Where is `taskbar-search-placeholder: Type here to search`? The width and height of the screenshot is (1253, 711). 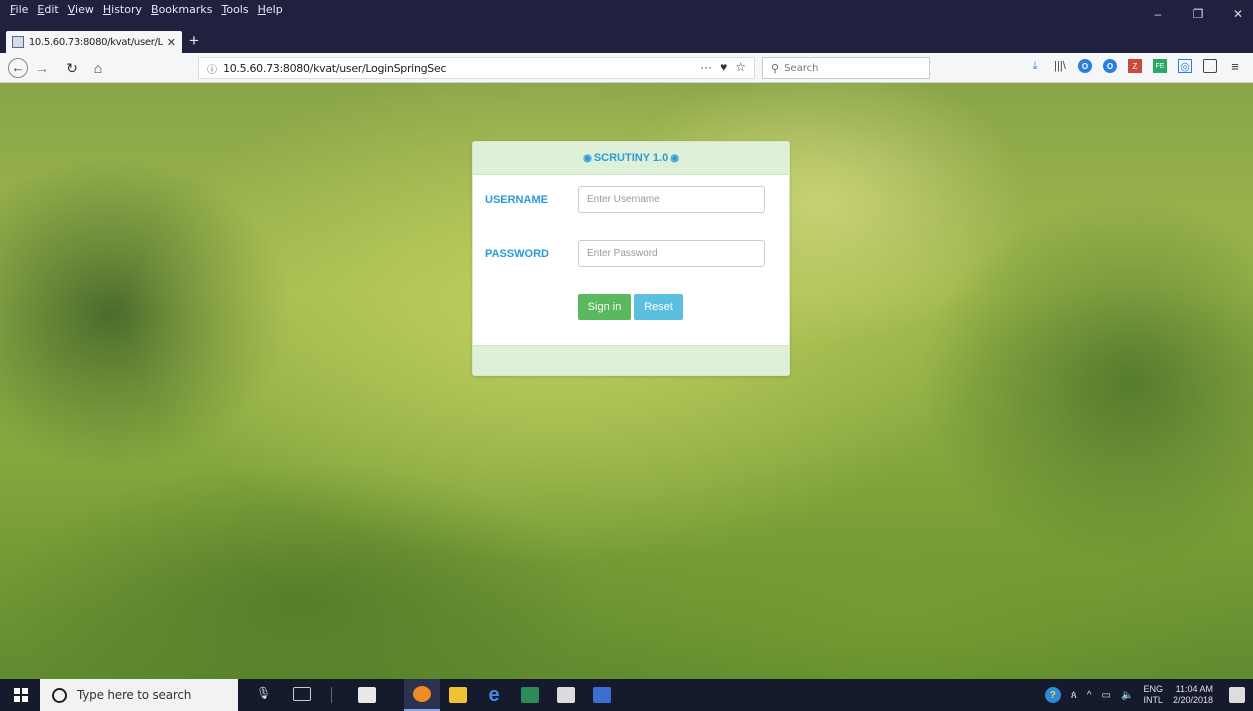 taskbar-search-placeholder: Type here to search is located at coordinates (134, 695).